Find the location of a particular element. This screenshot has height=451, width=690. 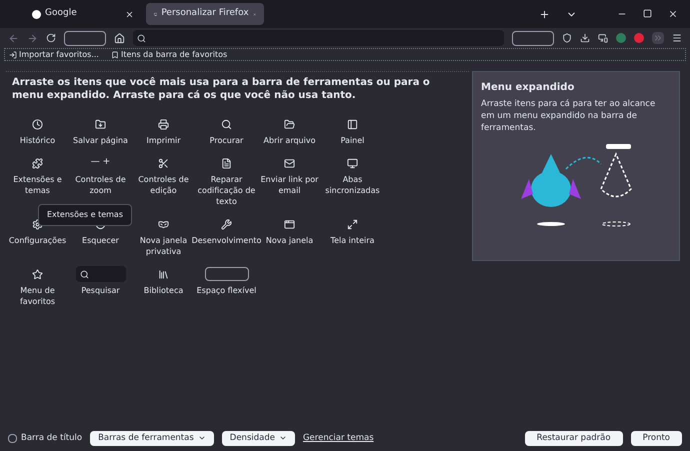

item-label: Tela inteira is located at coordinates (352, 240).